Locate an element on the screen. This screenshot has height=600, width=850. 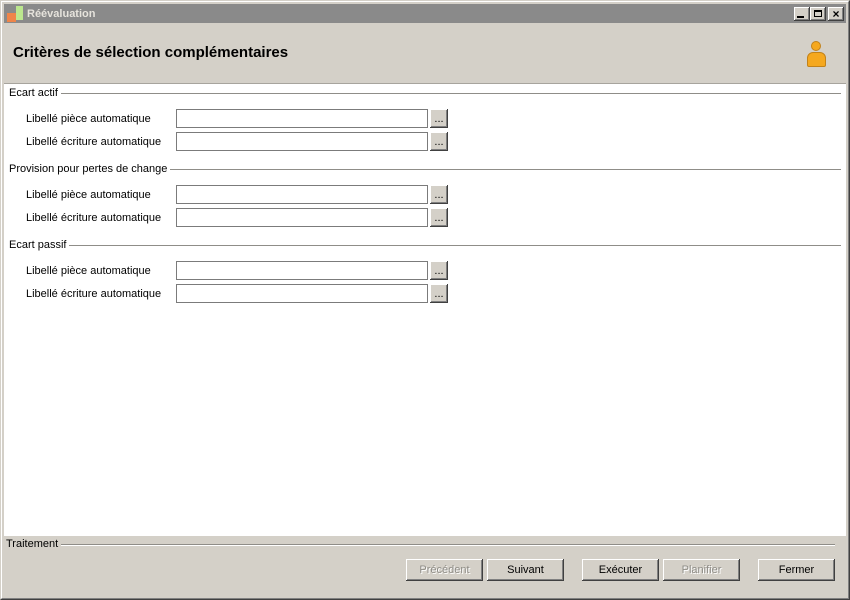
window-title: Réévaluation is located at coordinates (61, 13).